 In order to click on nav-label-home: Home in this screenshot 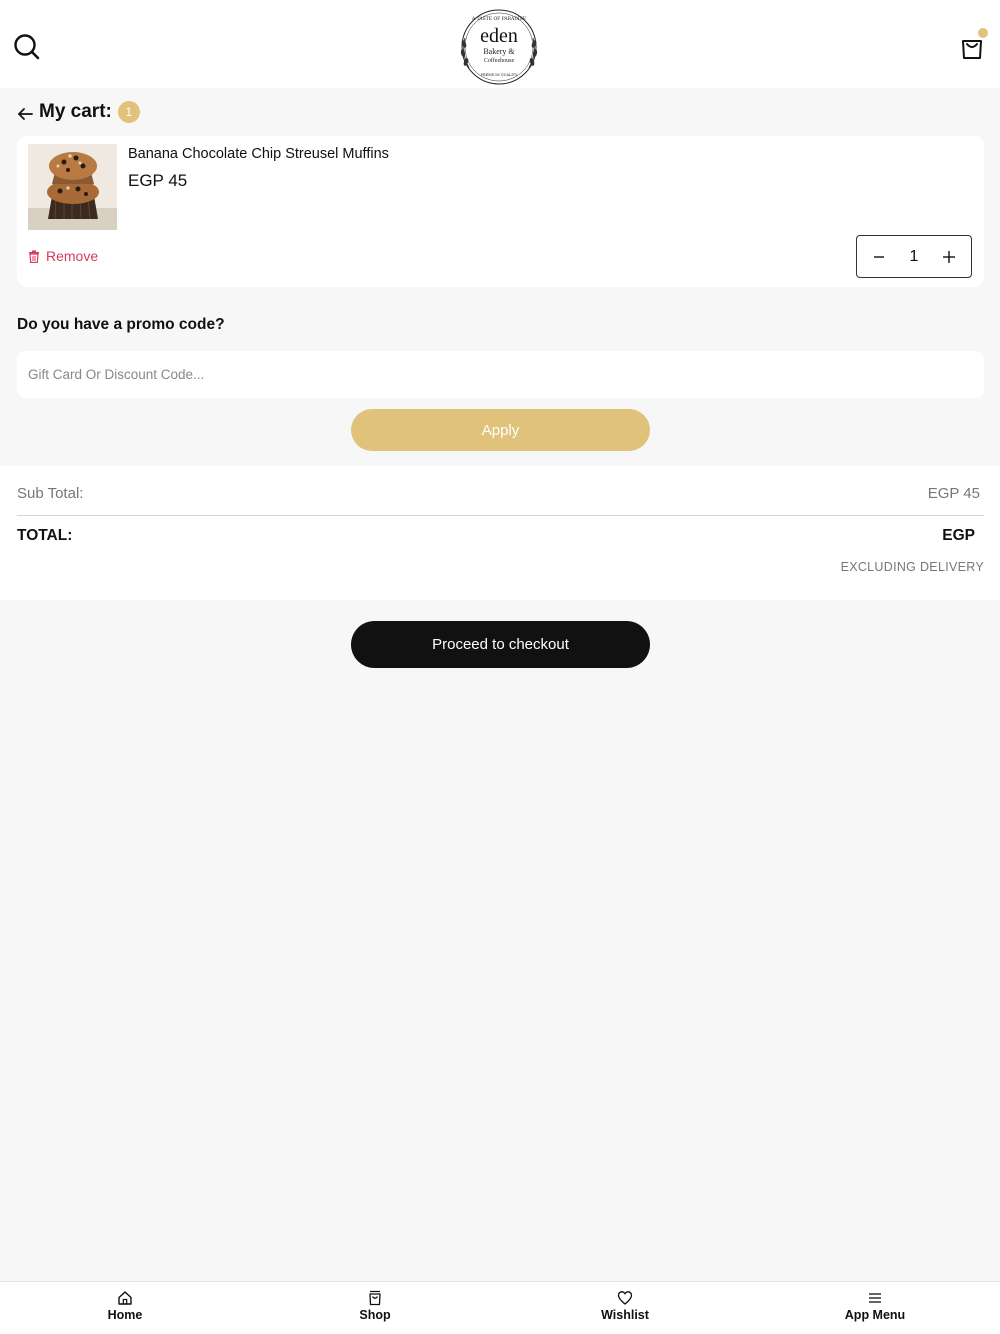, I will do `click(125, 1315)`.